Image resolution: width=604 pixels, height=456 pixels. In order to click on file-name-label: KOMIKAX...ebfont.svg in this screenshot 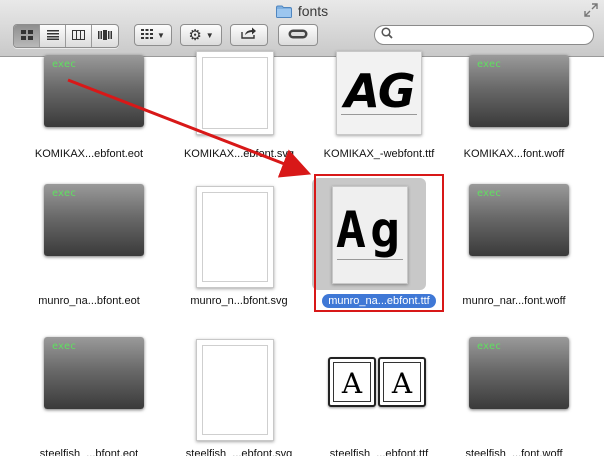, I will do `click(239, 154)`.